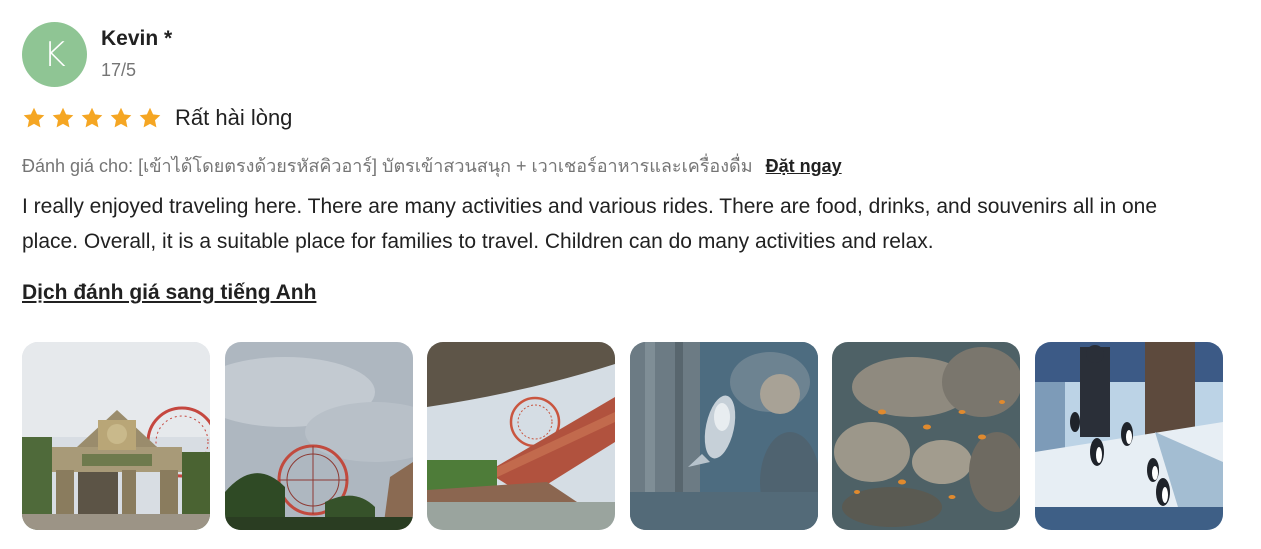 The width and height of the screenshot is (1261, 549). Describe the element at coordinates (119, 70) in the screenshot. I see `review-date: 17/5` at that location.